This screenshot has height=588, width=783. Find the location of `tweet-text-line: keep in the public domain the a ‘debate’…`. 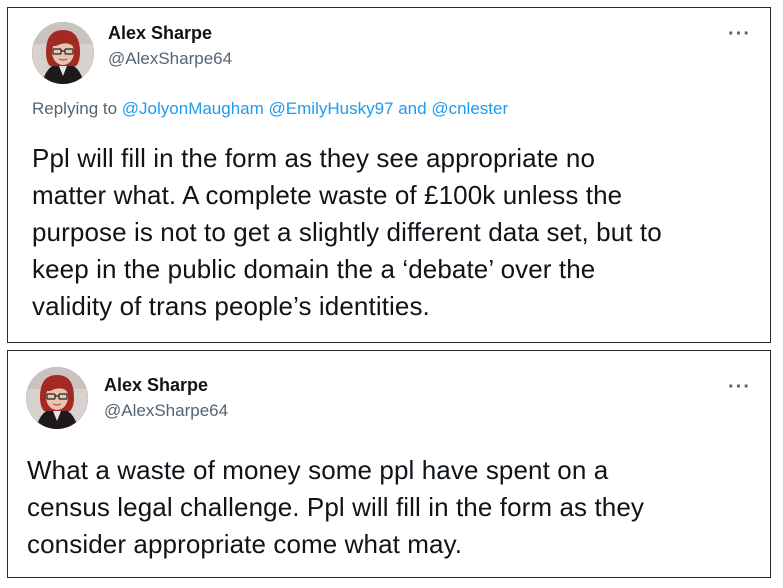

tweet-text-line: keep in the public domain the a ‘debate’… is located at coordinates (314, 269).